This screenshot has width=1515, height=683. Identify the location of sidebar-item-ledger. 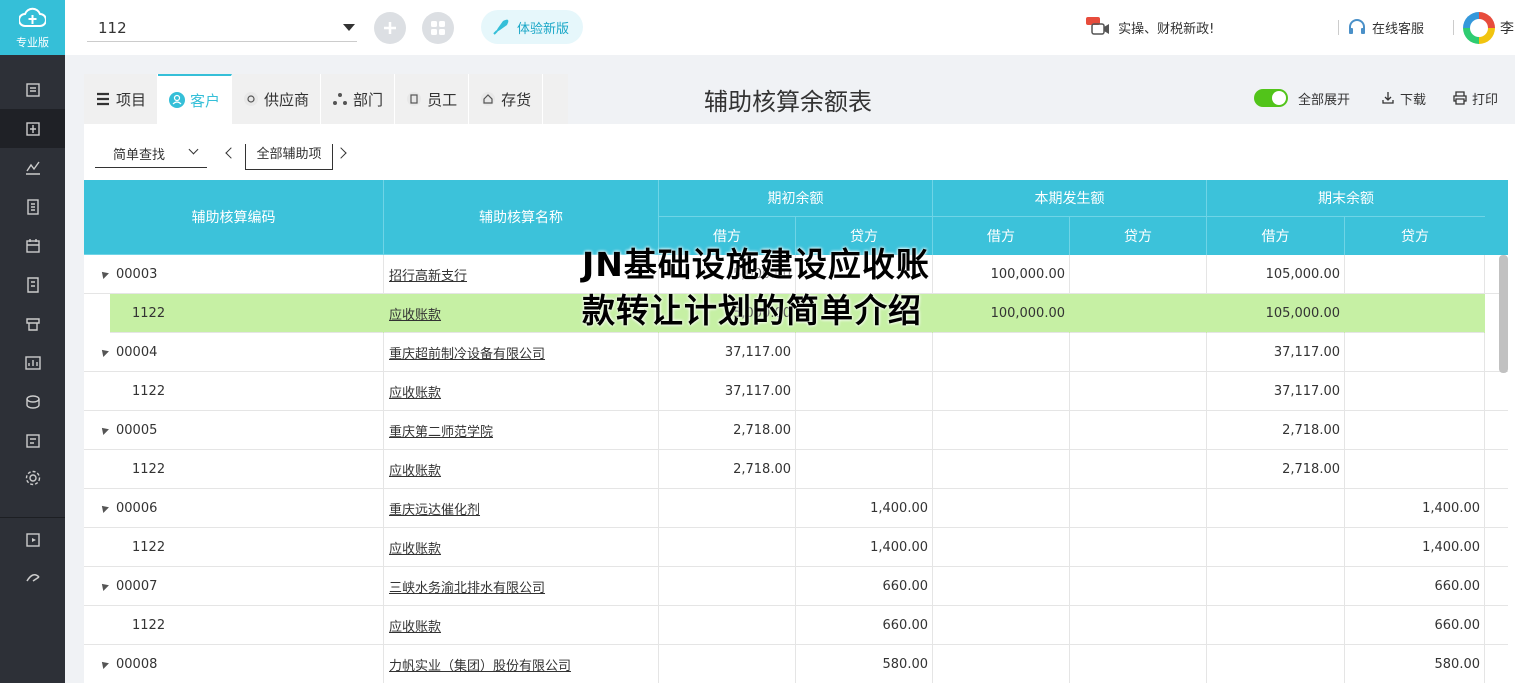
(32, 206).